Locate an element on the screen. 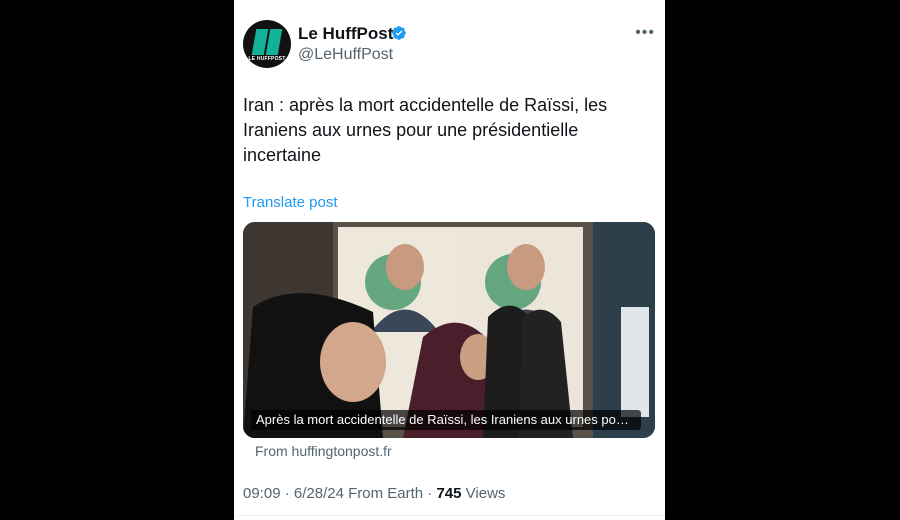 The height and width of the screenshot is (520, 900). avatar-logo-text: LE HUFFPOST is located at coordinates (267, 59).